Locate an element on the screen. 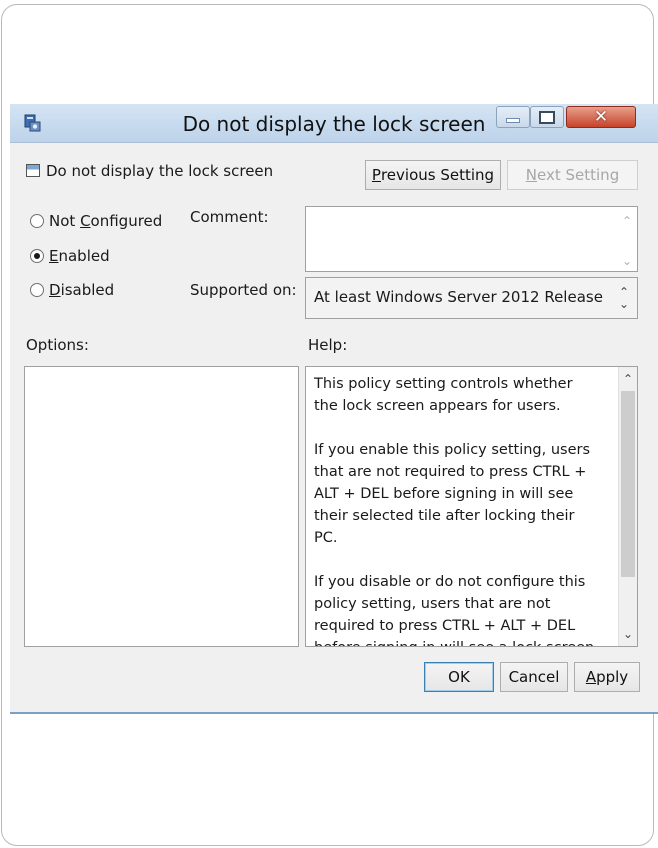 The height and width of the screenshot is (848, 658). policy-name-text: Do not display the lock screen is located at coordinates (160, 171).